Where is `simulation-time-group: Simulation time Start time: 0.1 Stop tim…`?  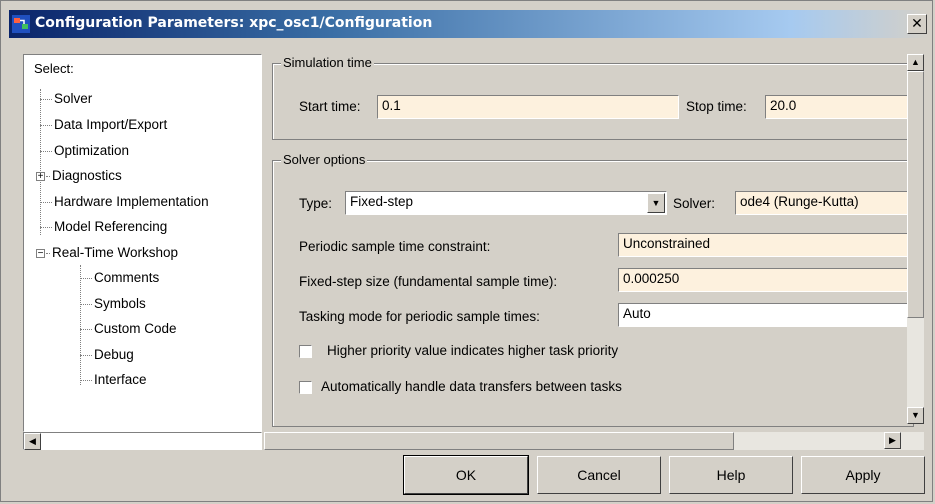 simulation-time-group: Simulation time Start time: 0.1 Stop tim… is located at coordinates (593, 97).